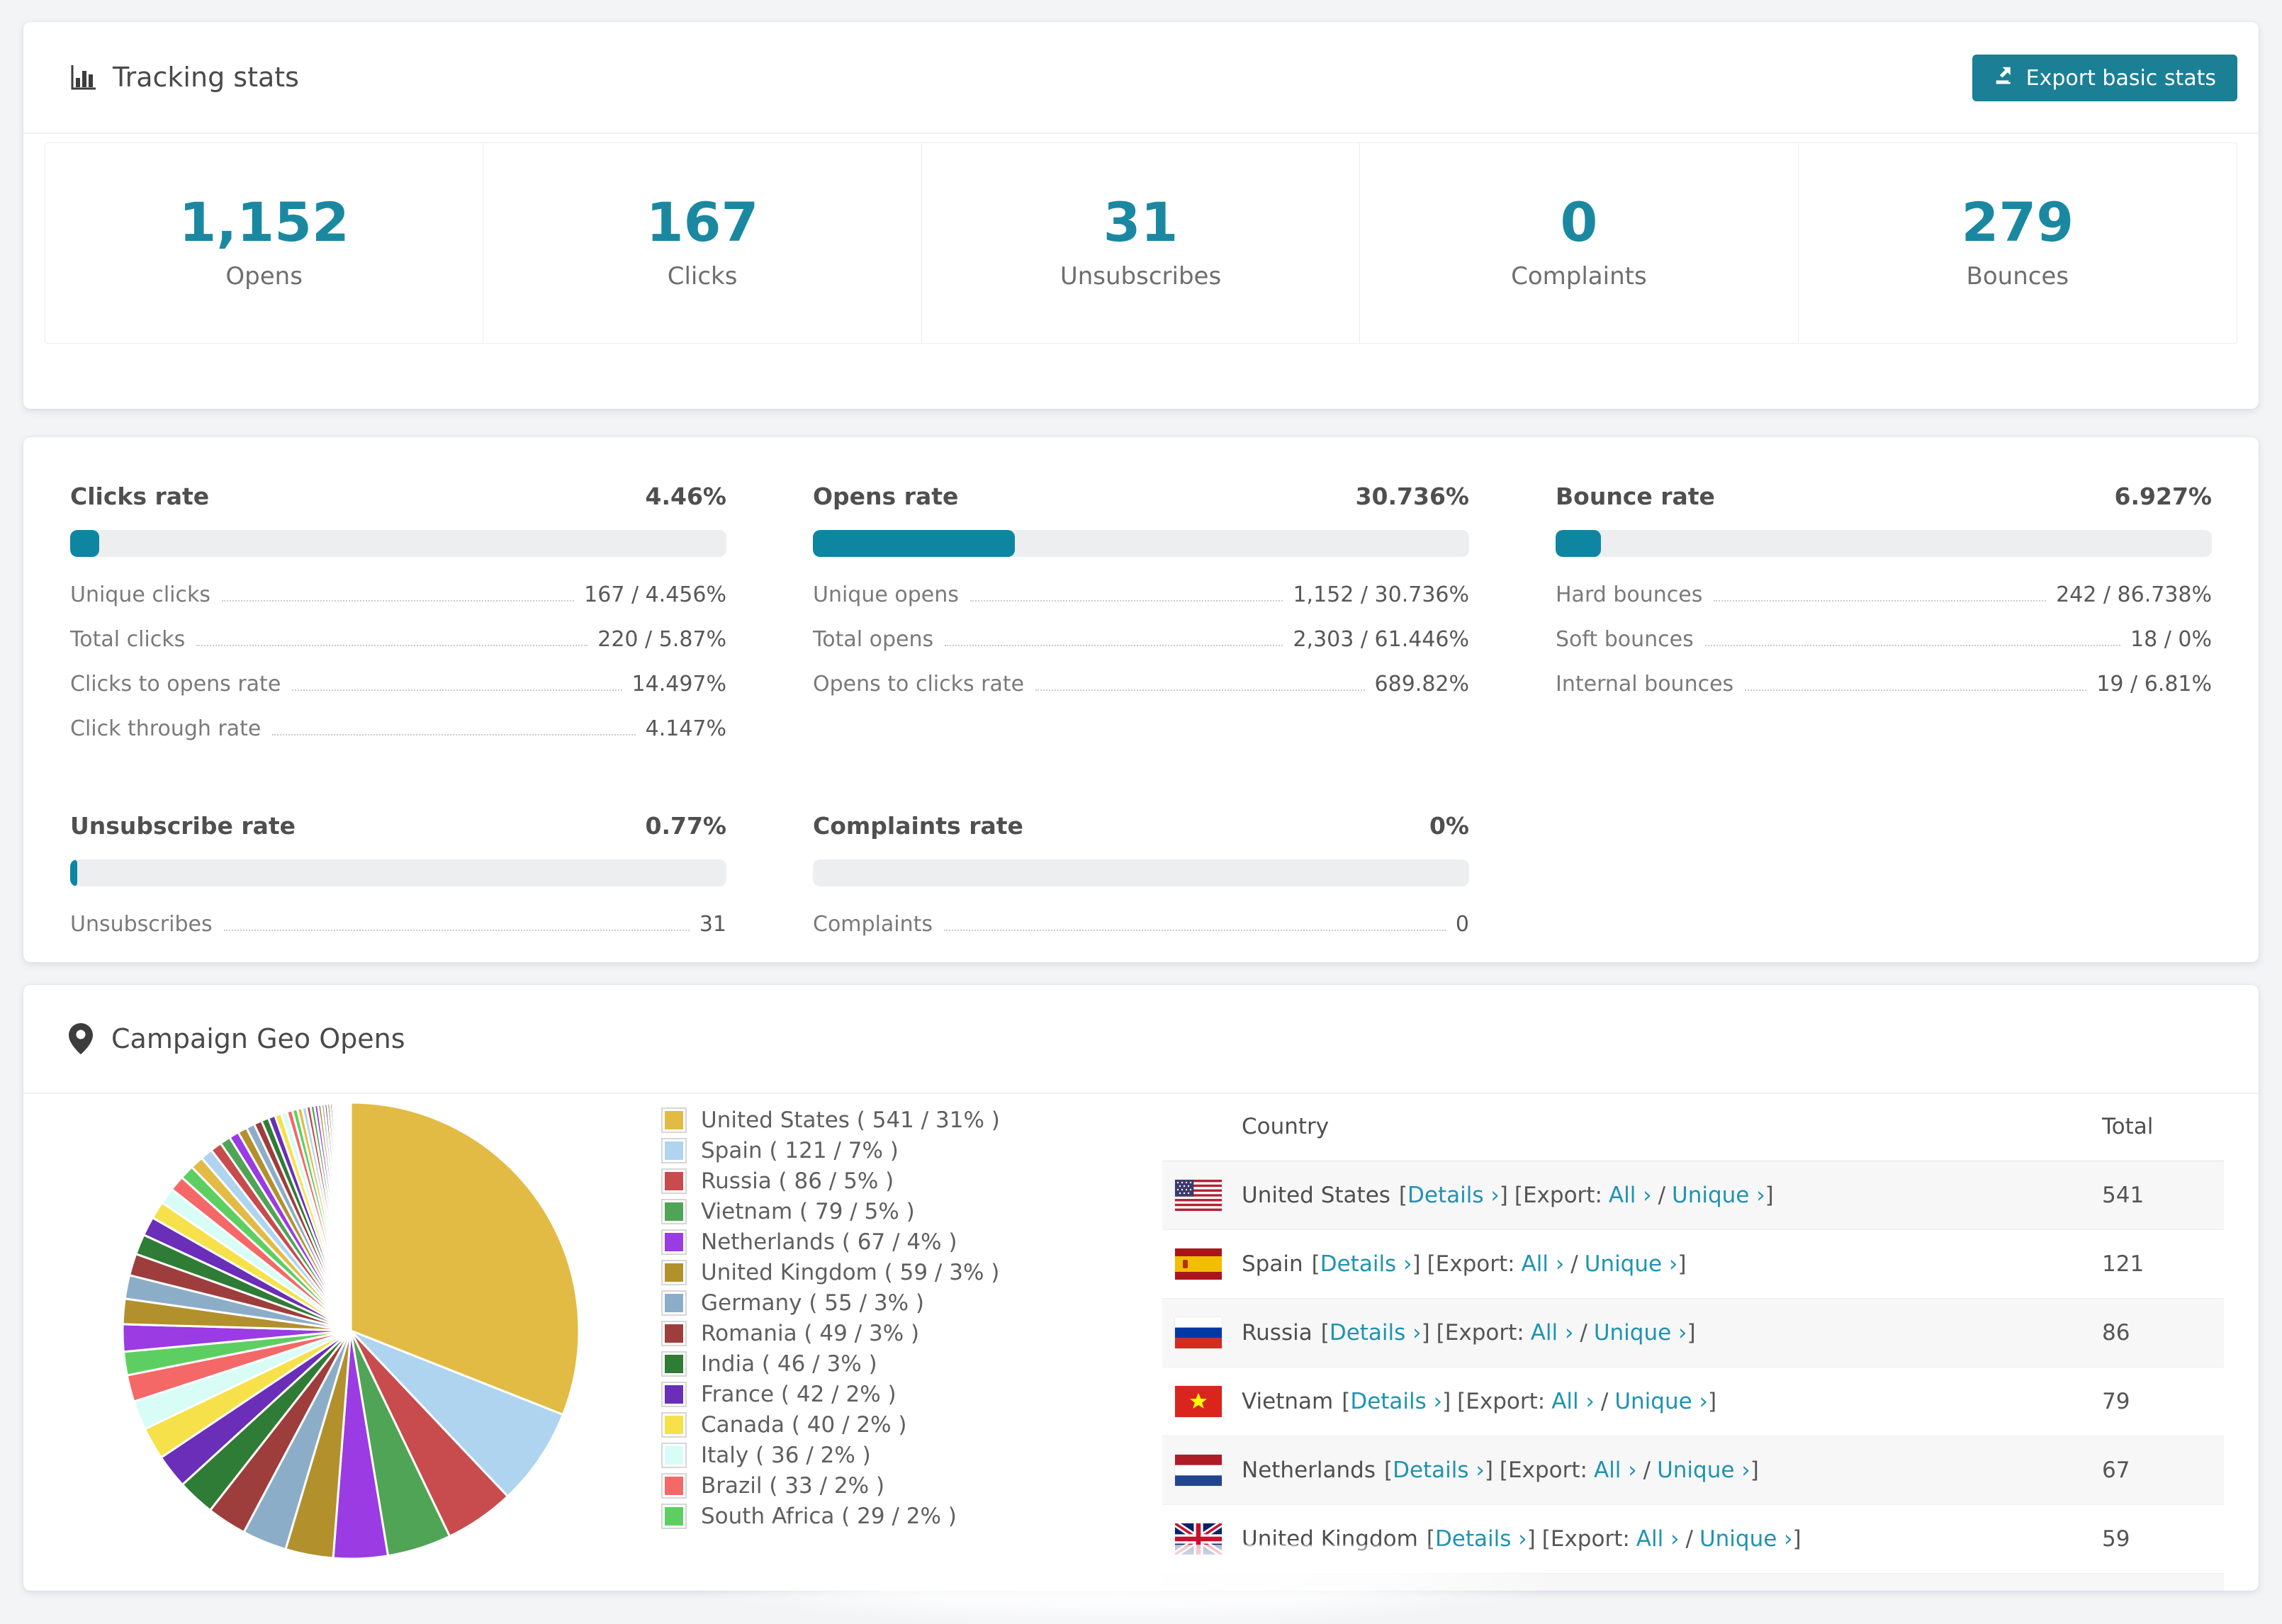 Image resolution: width=2282 pixels, height=1624 pixels. I want to click on legend-item-romania: Romania ( 49 / 3% ), so click(874, 1334).